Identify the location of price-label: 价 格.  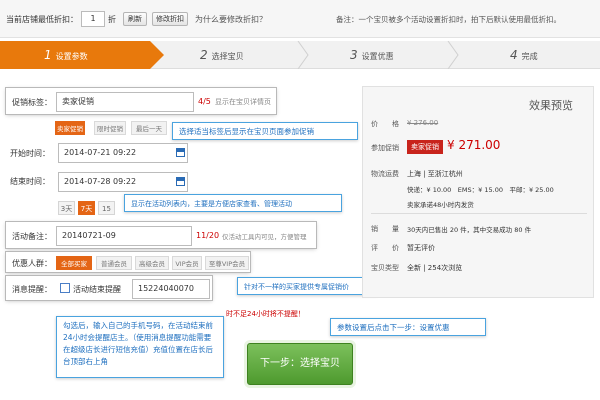
(385, 124).